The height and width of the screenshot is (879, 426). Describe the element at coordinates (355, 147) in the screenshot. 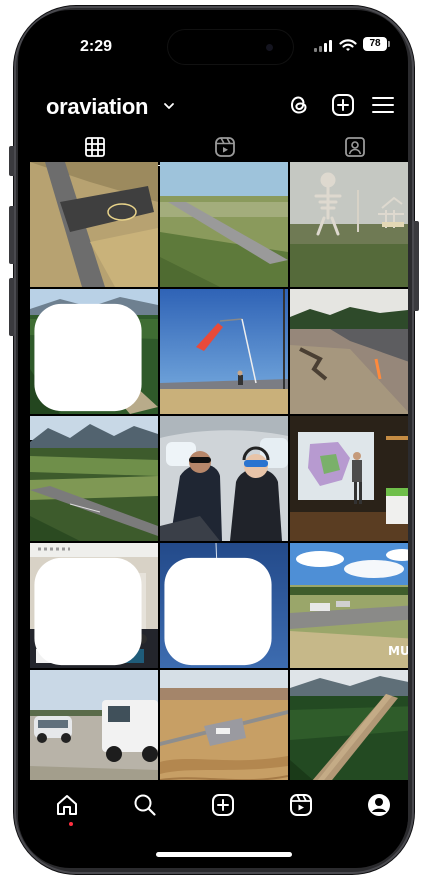

I see `tagged-person-icon` at that location.